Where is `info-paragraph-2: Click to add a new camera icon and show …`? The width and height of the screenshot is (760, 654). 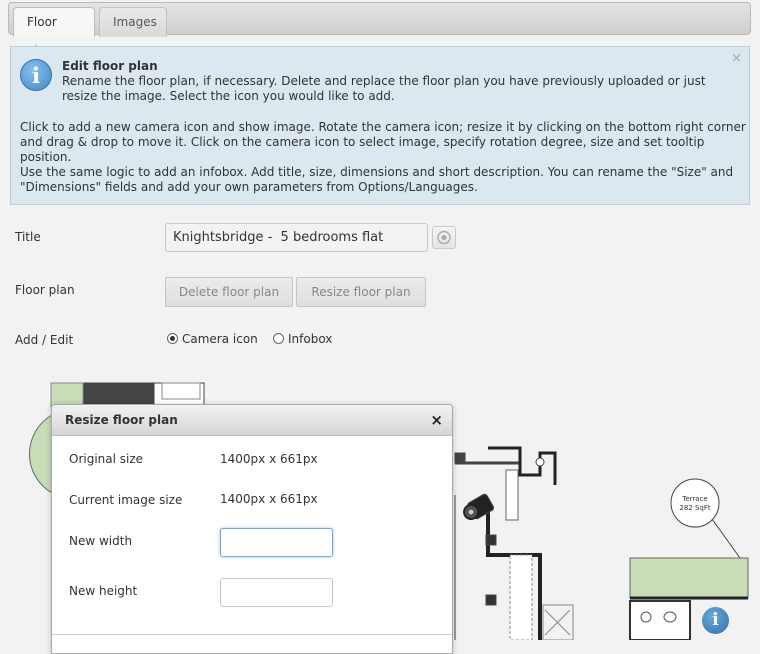
info-paragraph-2: Click to add a new camera icon and show … is located at coordinates (383, 142).